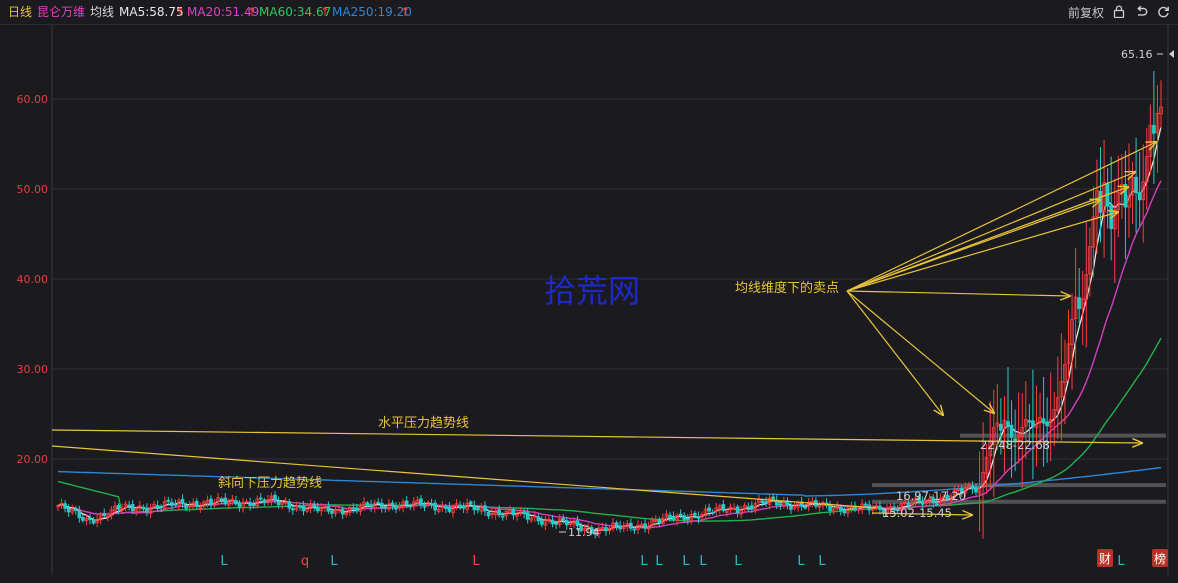 The image size is (1178, 583). Describe the element at coordinates (33, 459) in the screenshot. I see `y-tick-label: 20.00` at that location.